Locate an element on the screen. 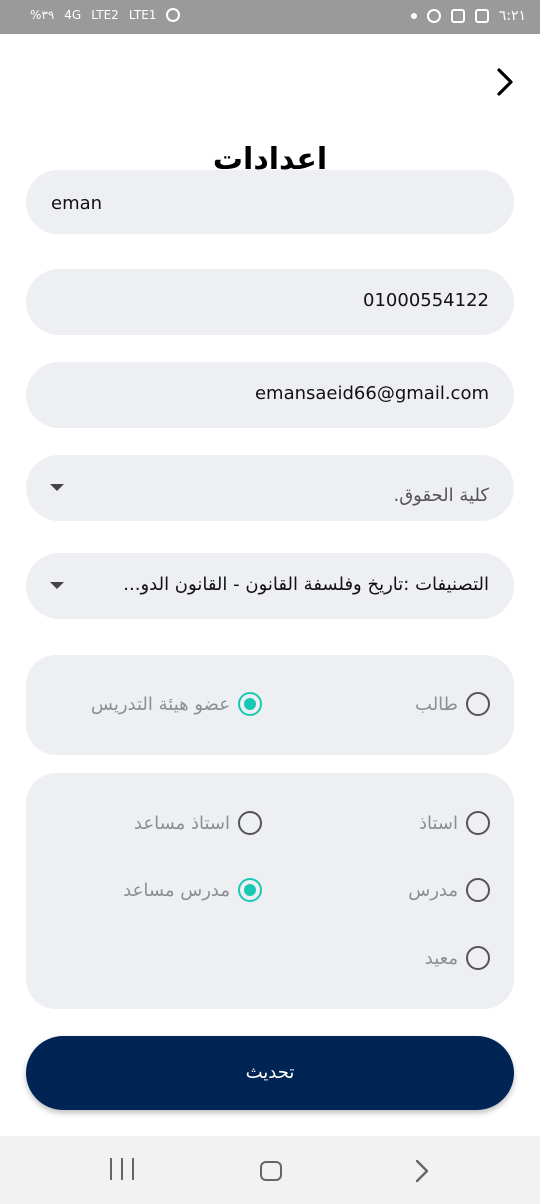 This screenshot has width=540, height=1204. radio-label: استاذ مساعد is located at coordinates (181, 823).